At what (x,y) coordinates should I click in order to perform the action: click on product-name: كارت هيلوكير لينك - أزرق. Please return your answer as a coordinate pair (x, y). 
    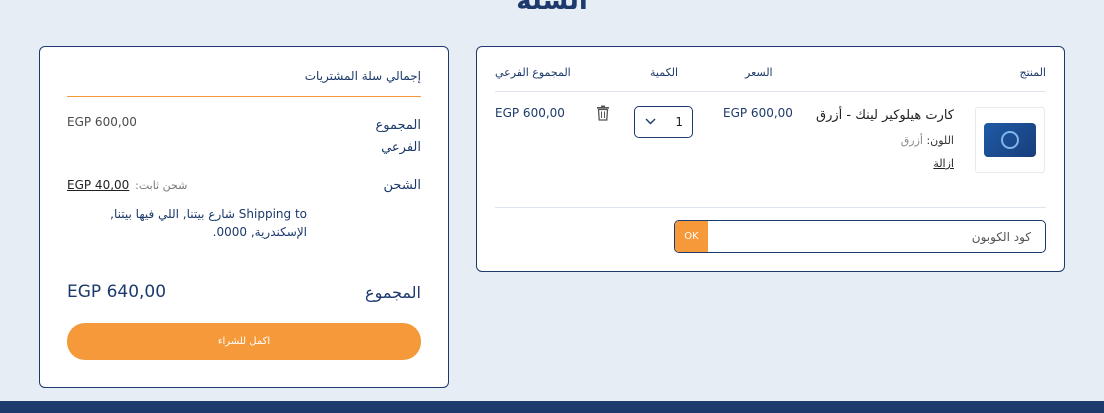
    Looking at the image, I should click on (885, 115).